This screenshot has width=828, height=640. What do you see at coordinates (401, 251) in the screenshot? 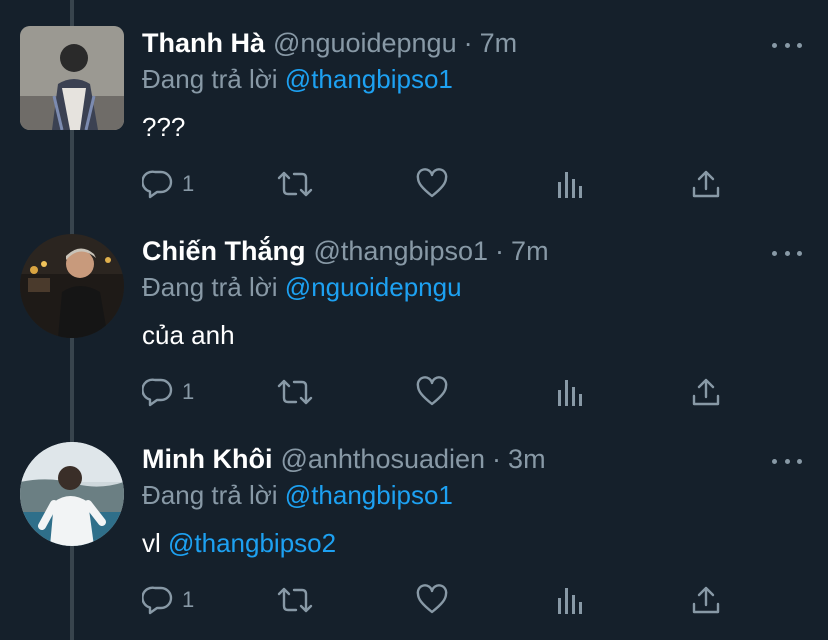
I see `user-handle: @thangbipso1` at bounding box center [401, 251].